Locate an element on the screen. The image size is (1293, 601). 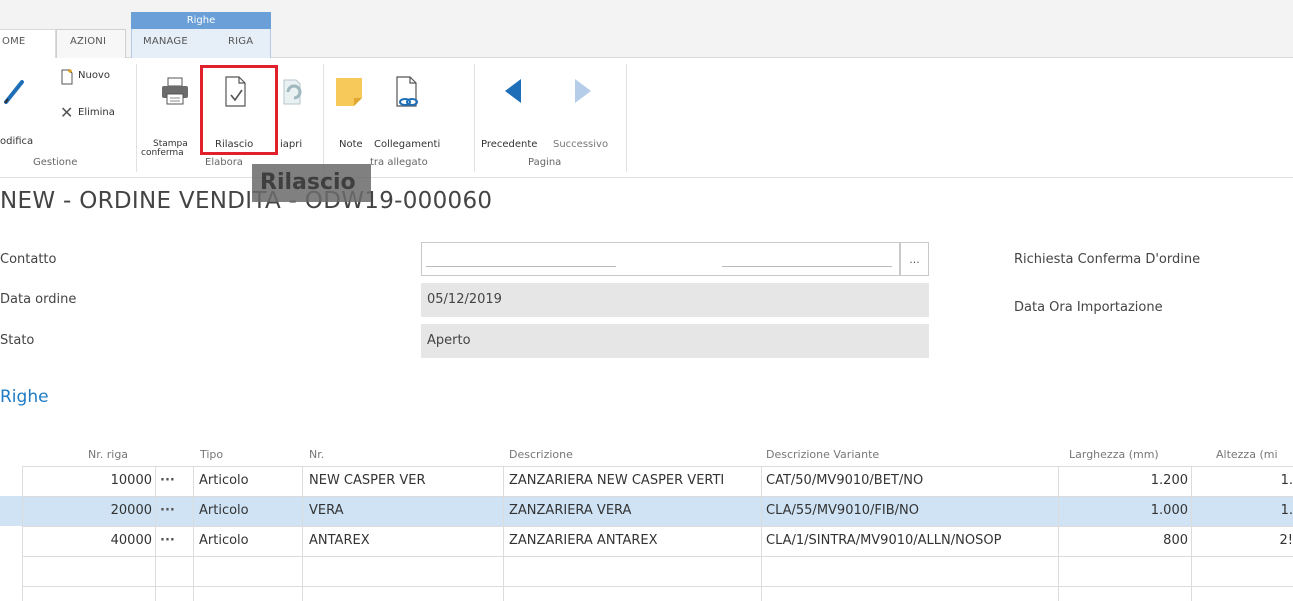
precedente-button: Precedente is located at coordinates (513, 112).